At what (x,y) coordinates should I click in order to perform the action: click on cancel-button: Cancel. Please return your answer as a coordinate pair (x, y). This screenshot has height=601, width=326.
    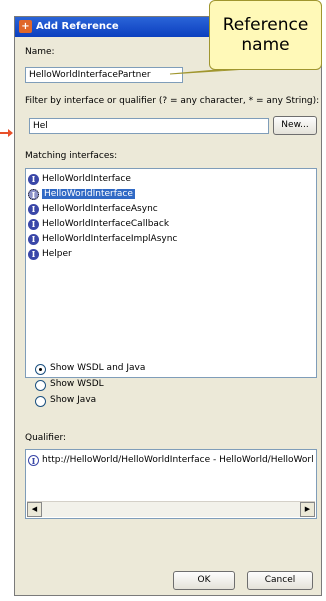
    Looking at the image, I should click on (280, 580).